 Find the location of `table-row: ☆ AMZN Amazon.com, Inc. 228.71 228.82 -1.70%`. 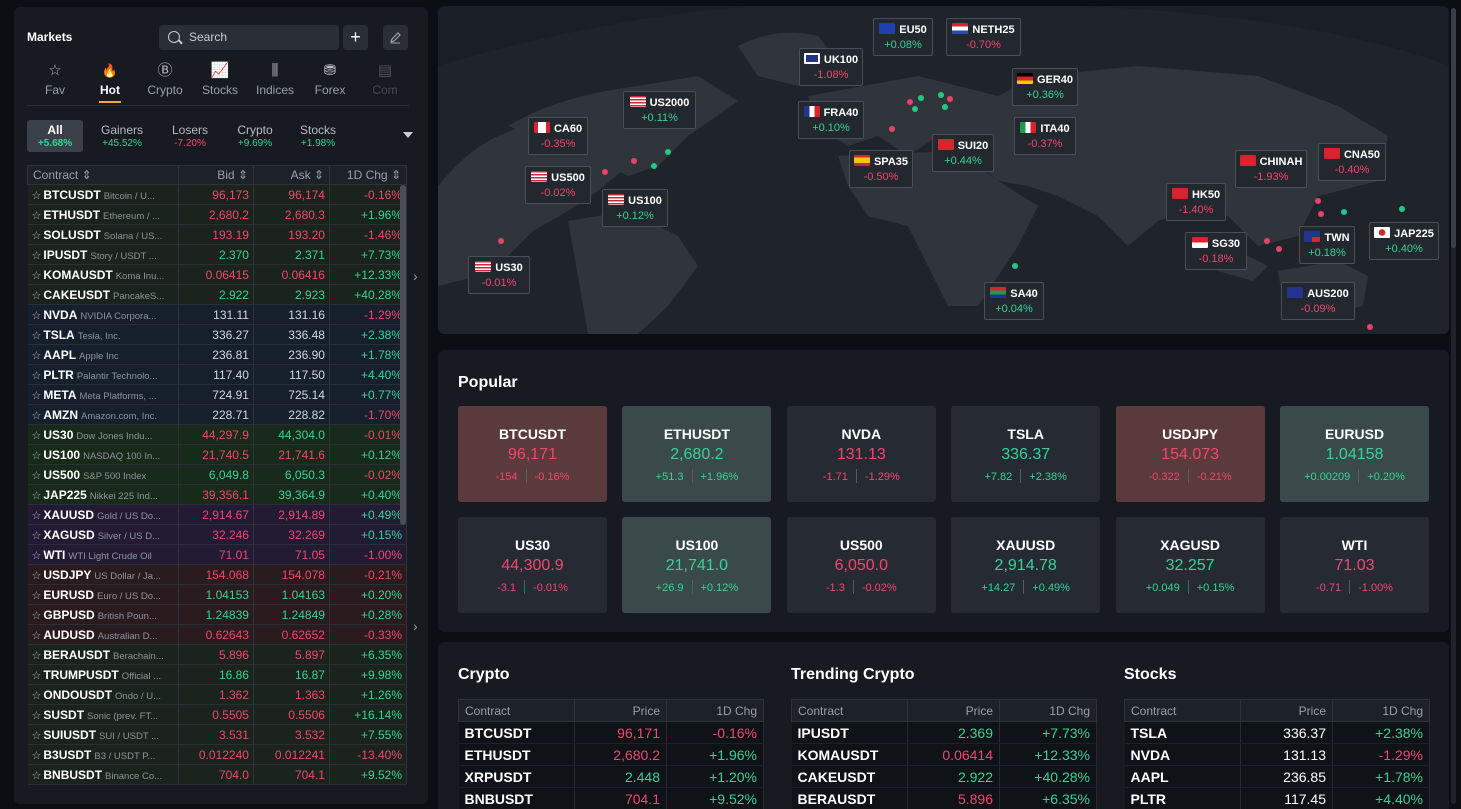

table-row: ☆ AMZN Amazon.com, Inc. 228.71 228.82 -1.70% is located at coordinates (217, 414).